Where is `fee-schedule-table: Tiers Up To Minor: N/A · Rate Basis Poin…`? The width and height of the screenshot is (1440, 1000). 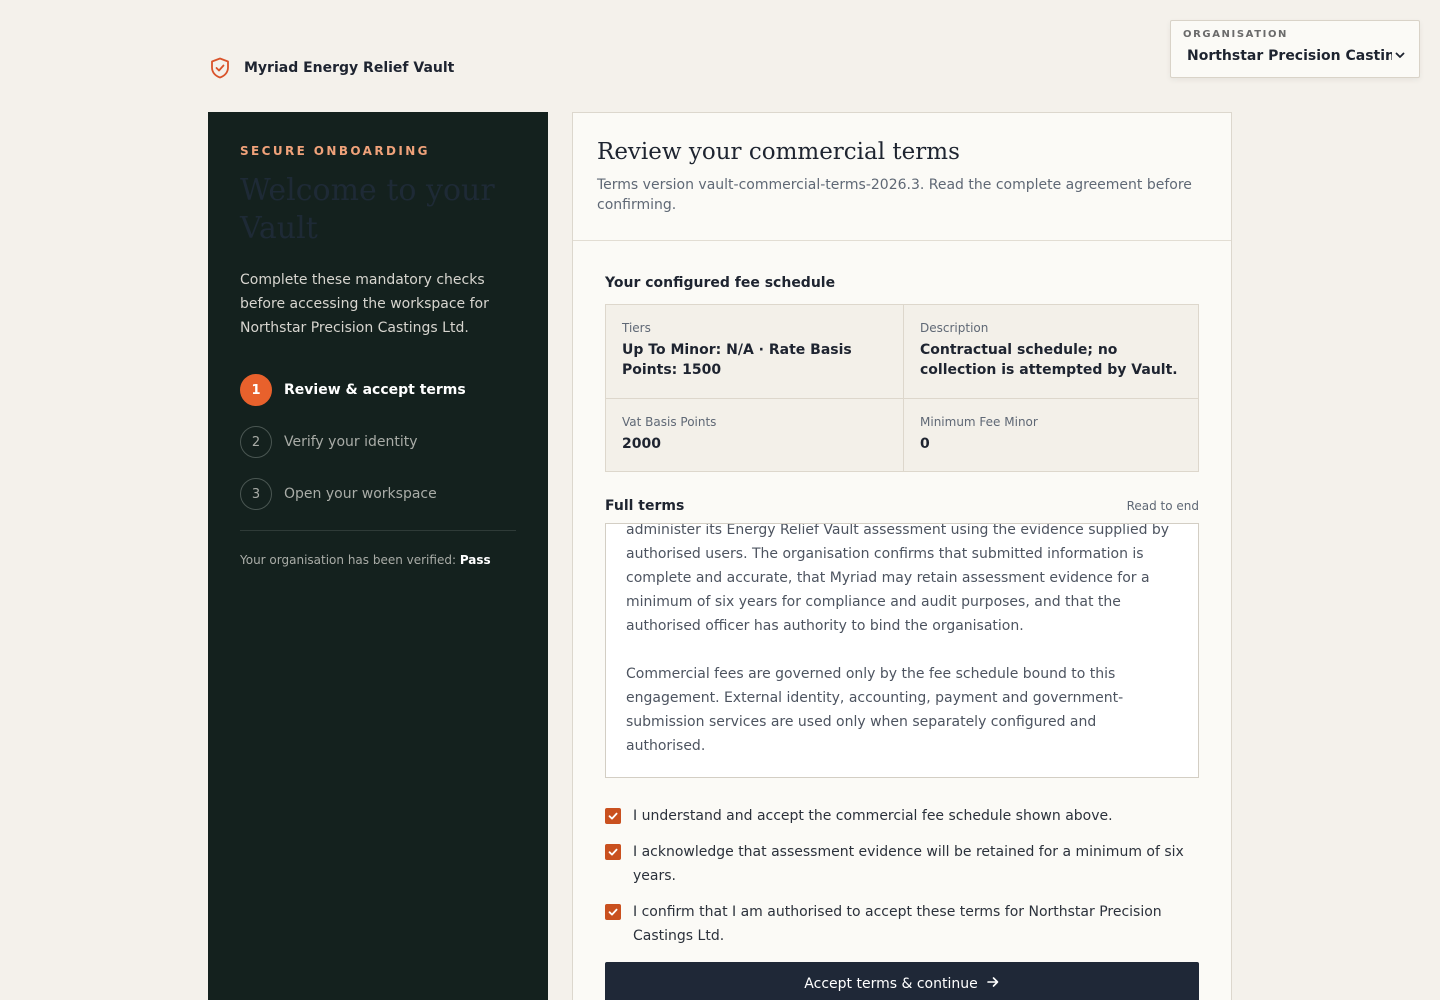
fee-schedule-table: Tiers Up To Minor: N/A · Rate Basis Poin… is located at coordinates (902, 388).